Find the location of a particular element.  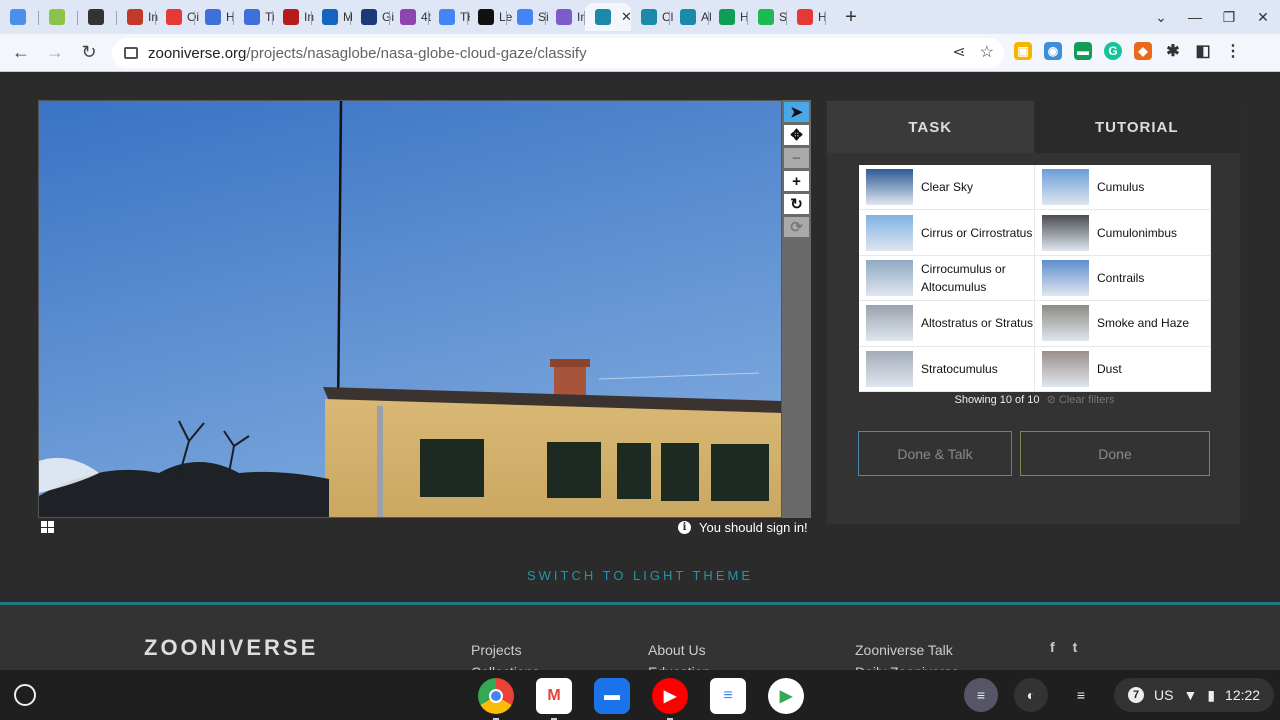

browser-tab: 4t is located at coordinates (410, 17).